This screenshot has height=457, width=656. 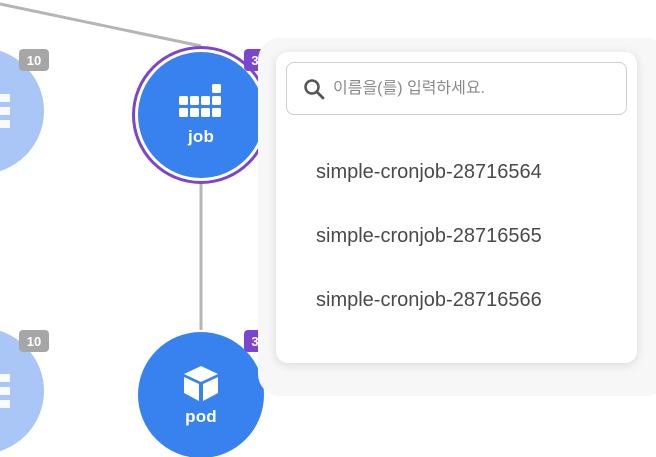 I want to click on list-item: simple-cronjob-28716564, so click(x=456, y=172).